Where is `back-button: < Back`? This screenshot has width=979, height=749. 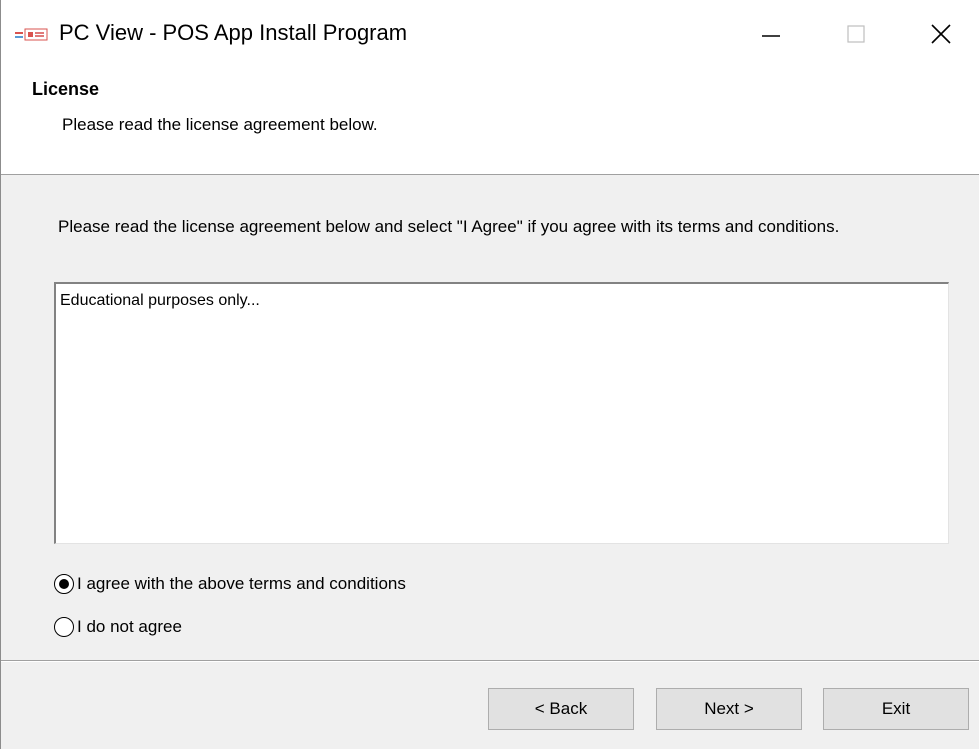
back-button: < Back is located at coordinates (561, 709).